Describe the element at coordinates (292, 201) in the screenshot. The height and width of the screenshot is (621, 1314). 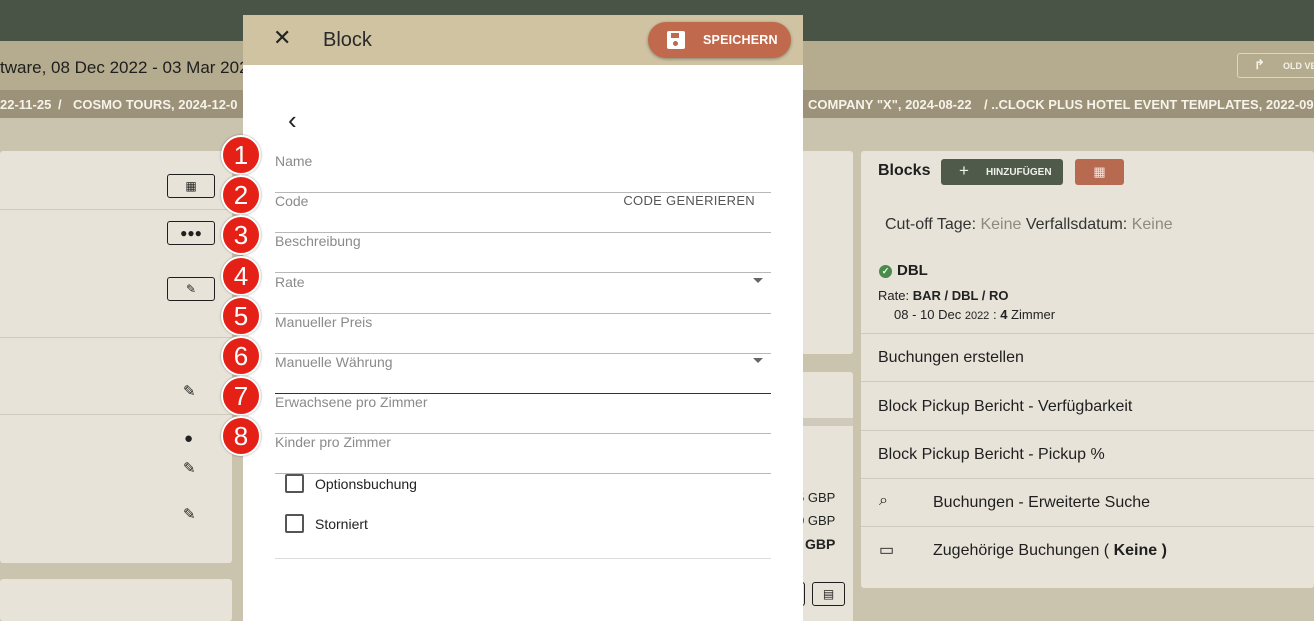
I see `code-placeholder: Code` at that location.